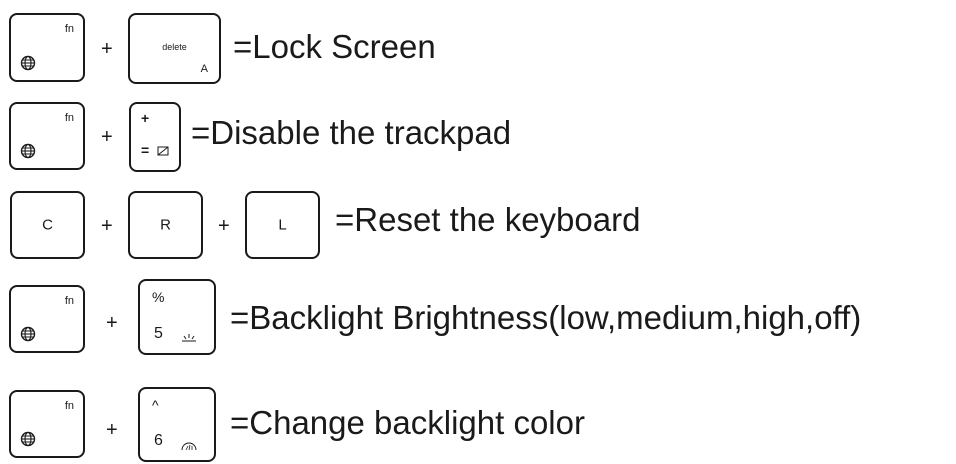 The height and width of the screenshot is (464, 956). Describe the element at coordinates (155, 405) in the screenshot. I see `caret-symbol: ^` at that location.